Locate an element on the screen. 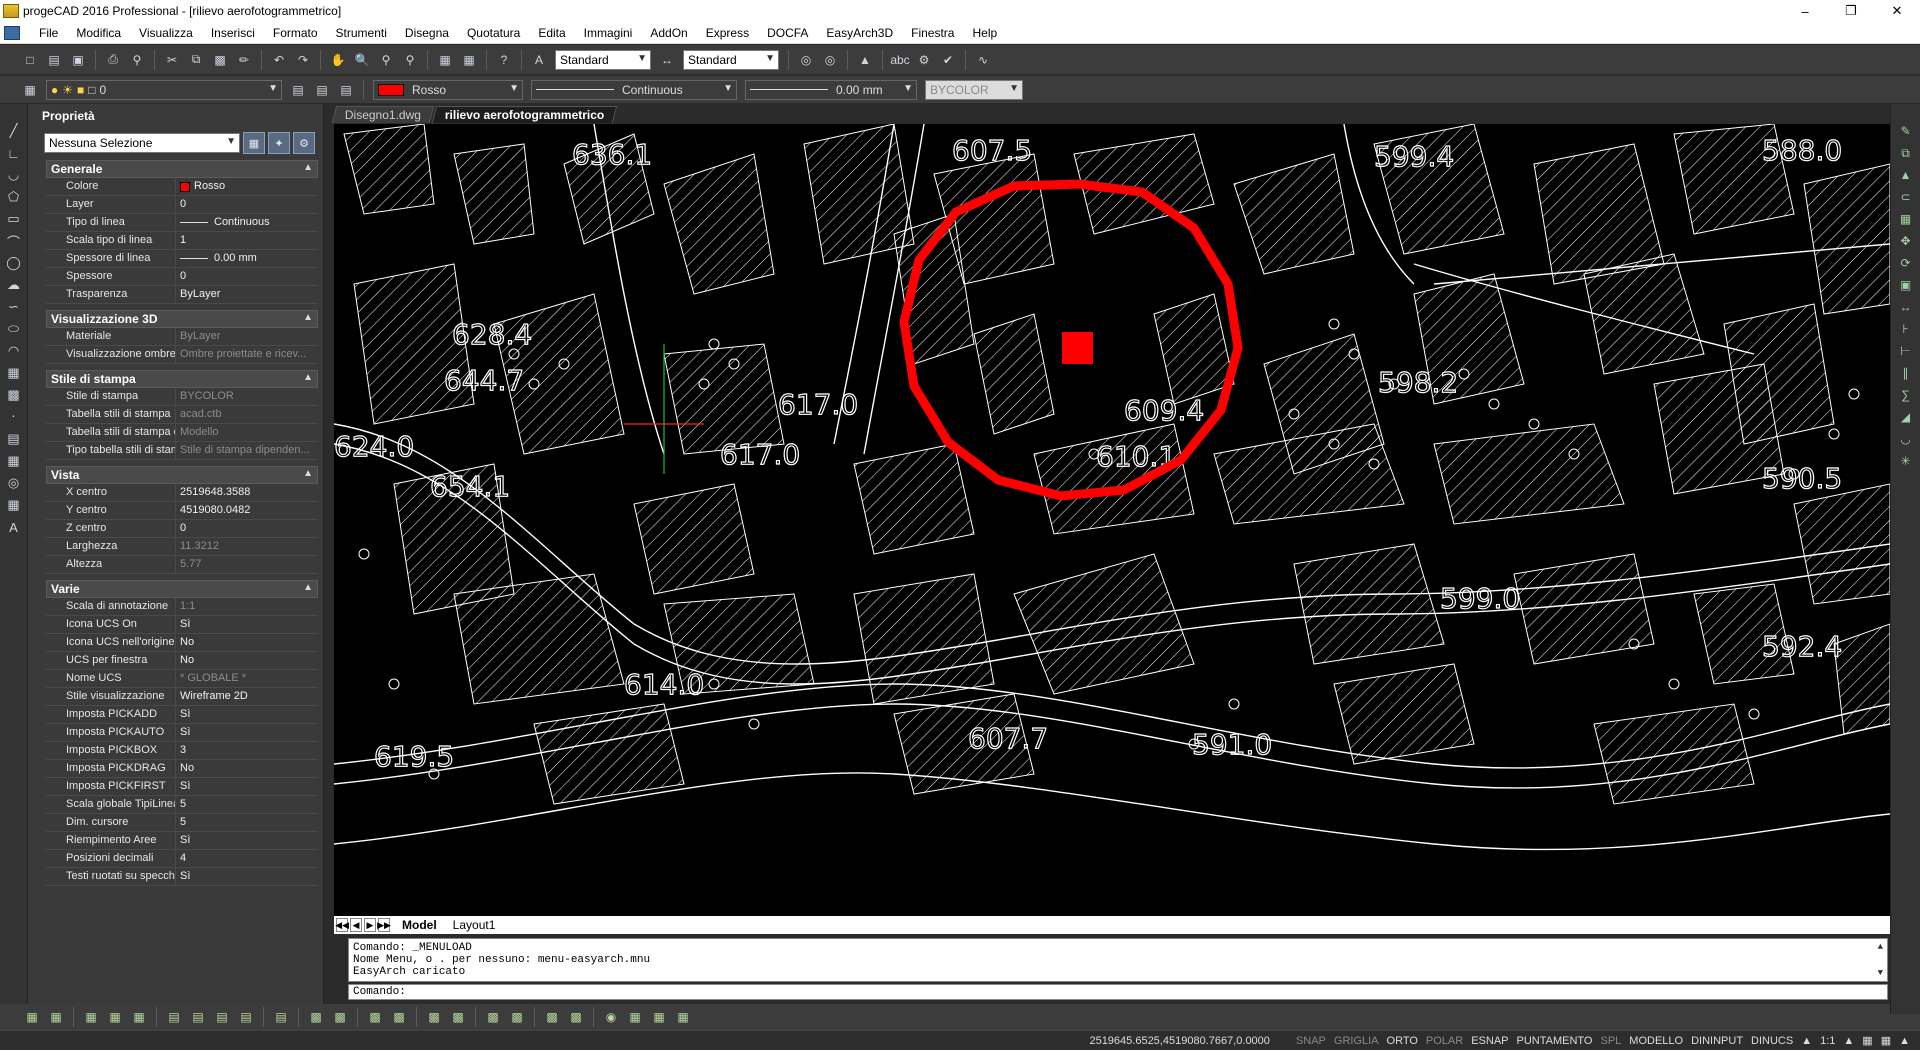 This screenshot has height=1050, width=1920. menu-express: Express is located at coordinates (727, 33).